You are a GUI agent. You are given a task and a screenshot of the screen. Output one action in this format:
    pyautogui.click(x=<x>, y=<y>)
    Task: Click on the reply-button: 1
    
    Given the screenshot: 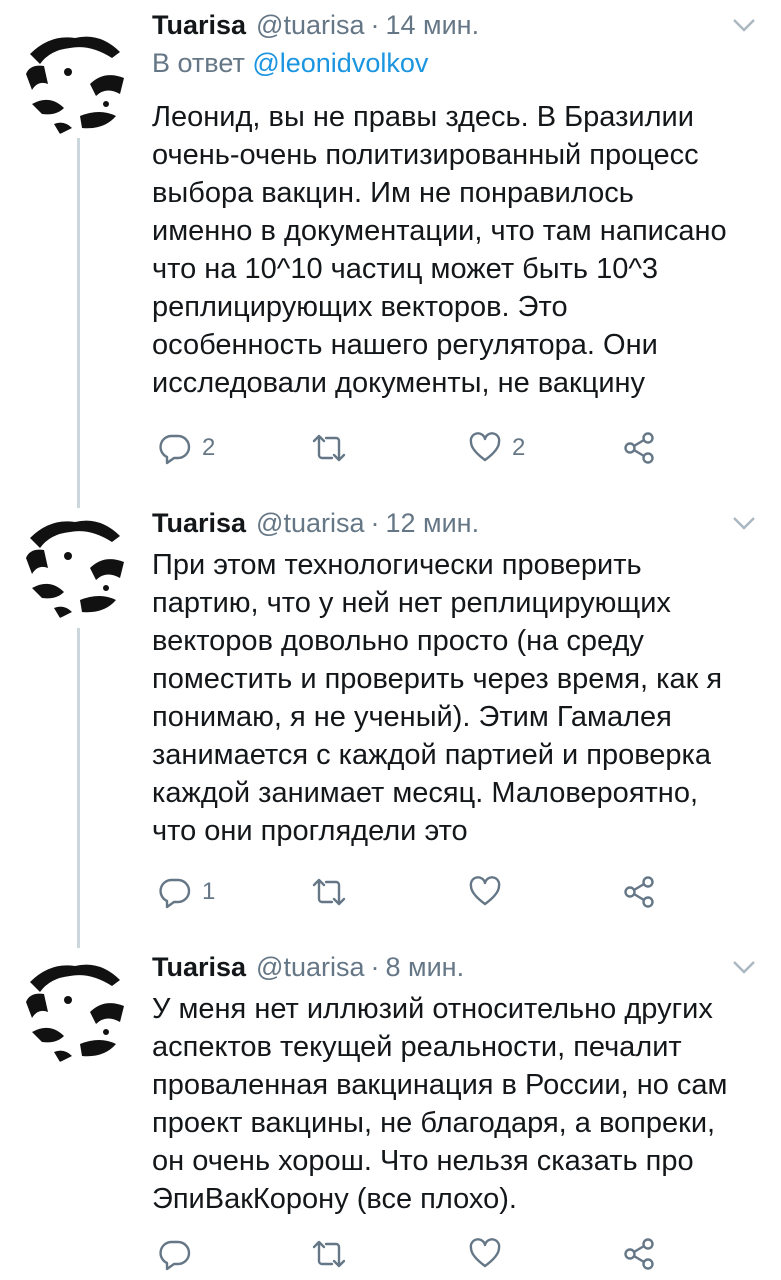 What is the action you would take?
    pyautogui.click(x=186, y=892)
    